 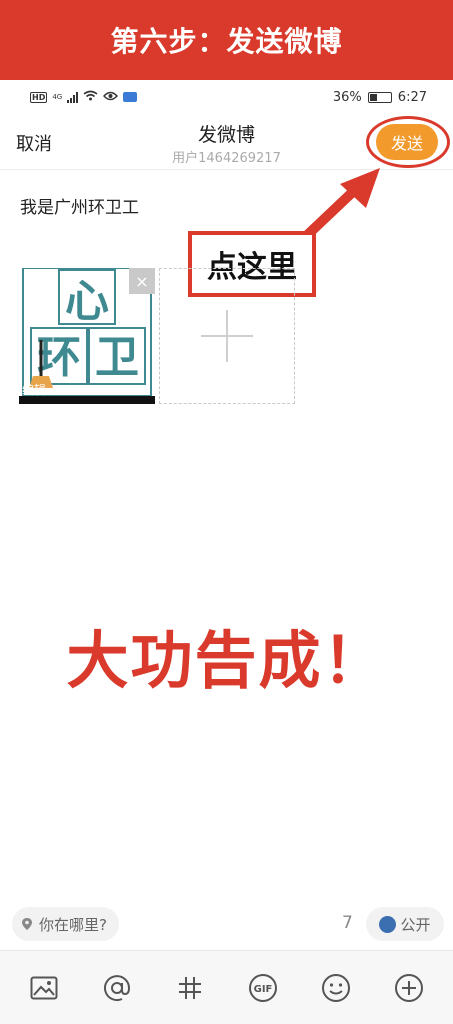 I want to click on character-count: 7, so click(x=347, y=923).